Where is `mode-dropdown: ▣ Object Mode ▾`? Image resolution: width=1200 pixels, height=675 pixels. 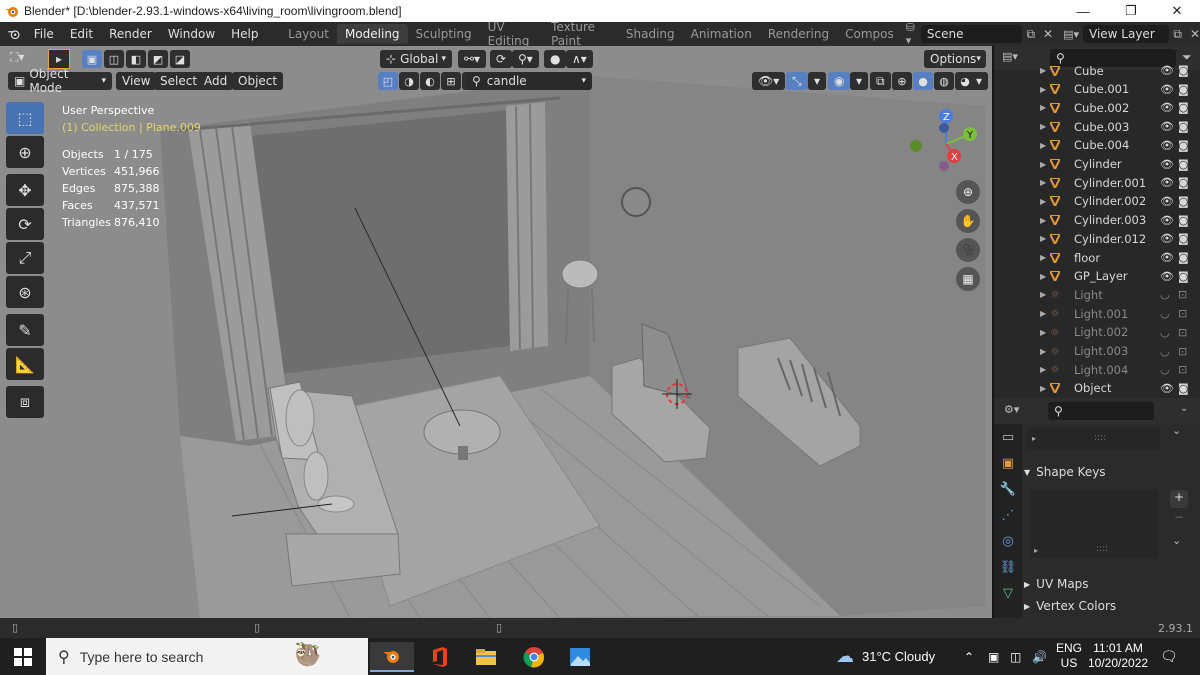
mode-dropdown: ▣ Object Mode ▾ is located at coordinates (60, 81).